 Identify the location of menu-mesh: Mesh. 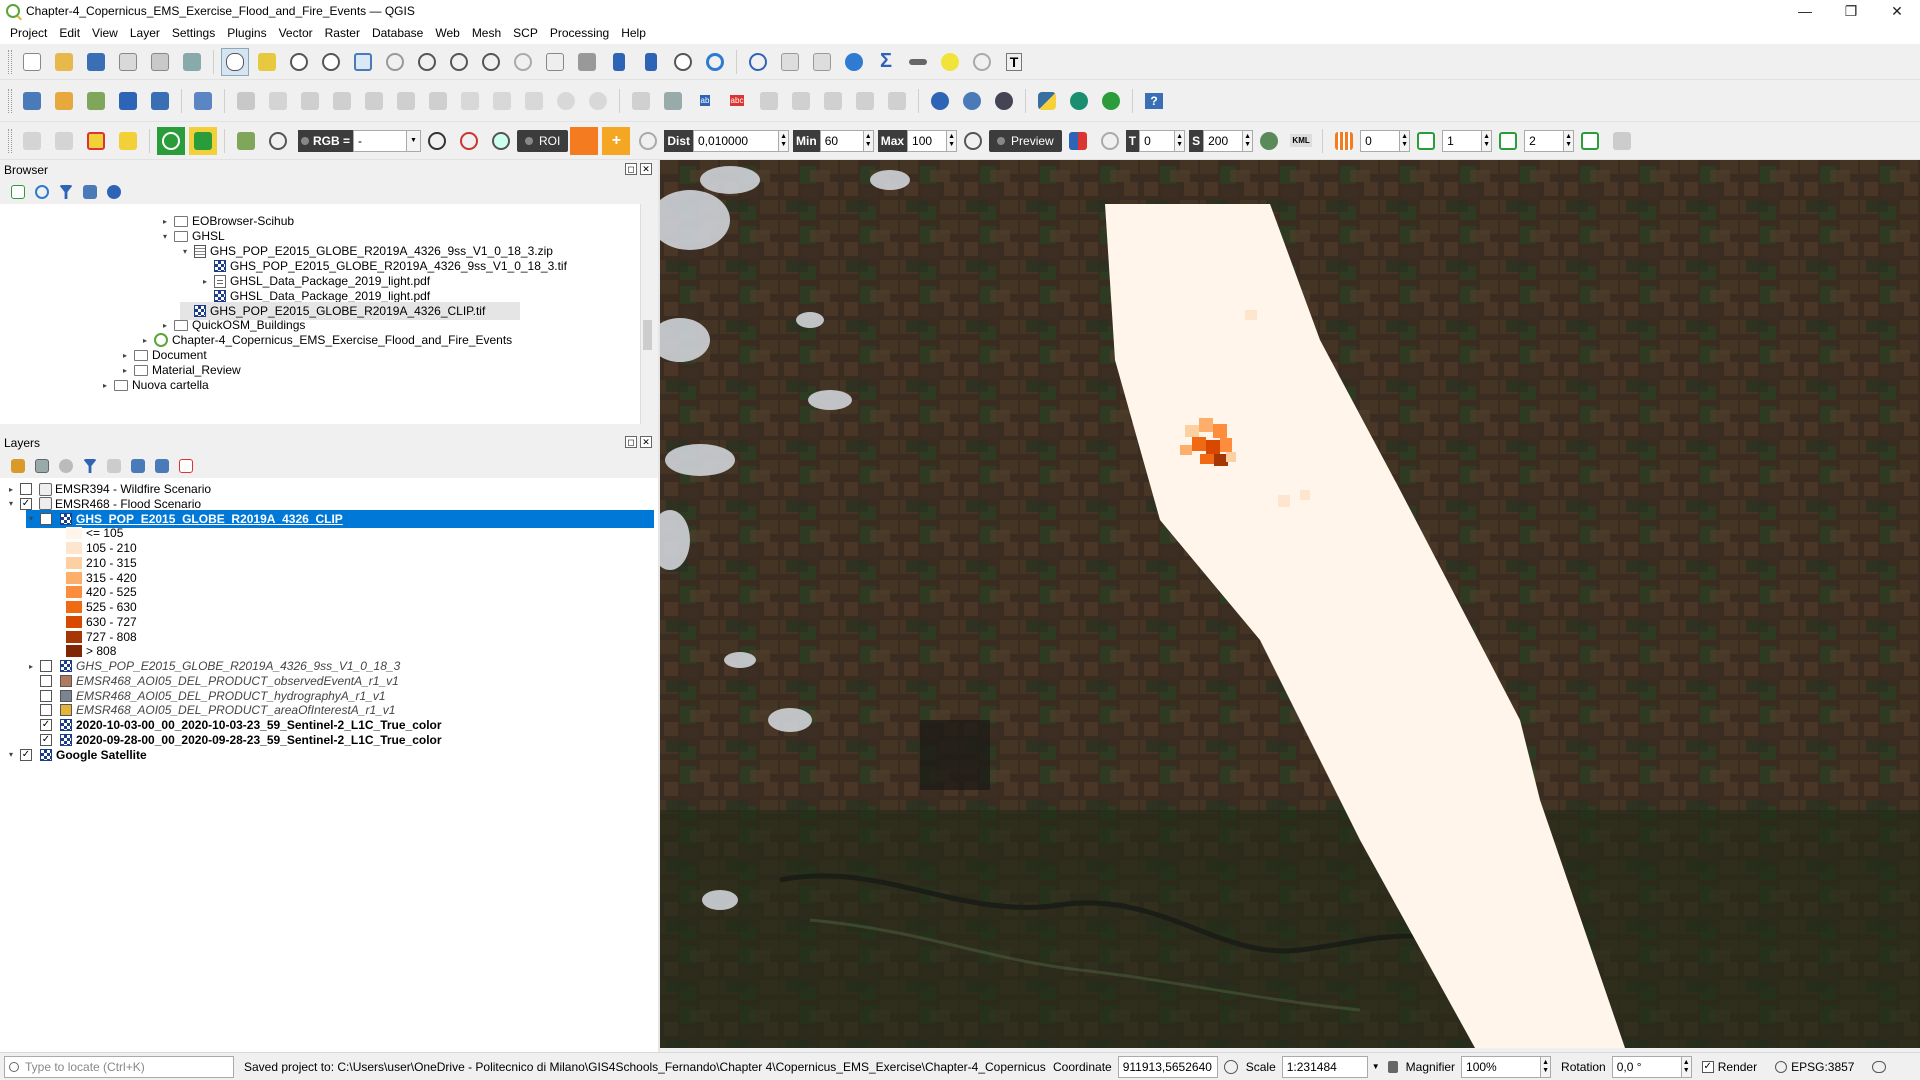
(486, 33).